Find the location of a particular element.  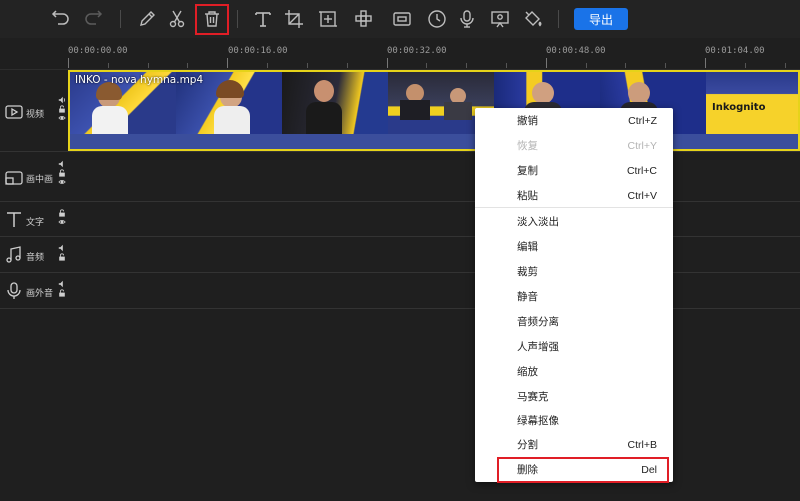

track-row-pip: 画中画 is located at coordinates (400, 177).